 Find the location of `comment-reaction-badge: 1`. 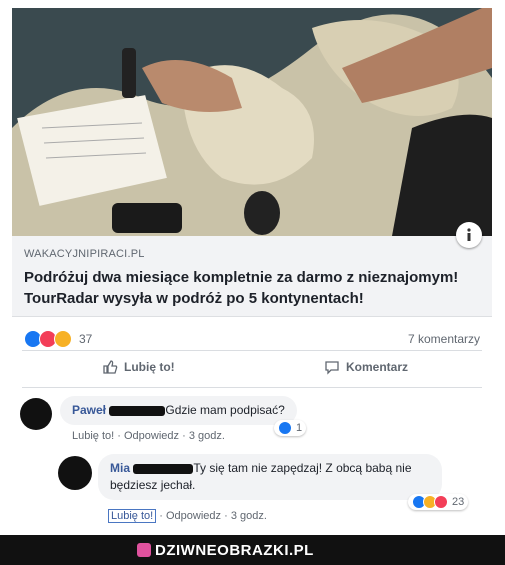

comment-reaction-badge: 1 is located at coordinates (290, 428).